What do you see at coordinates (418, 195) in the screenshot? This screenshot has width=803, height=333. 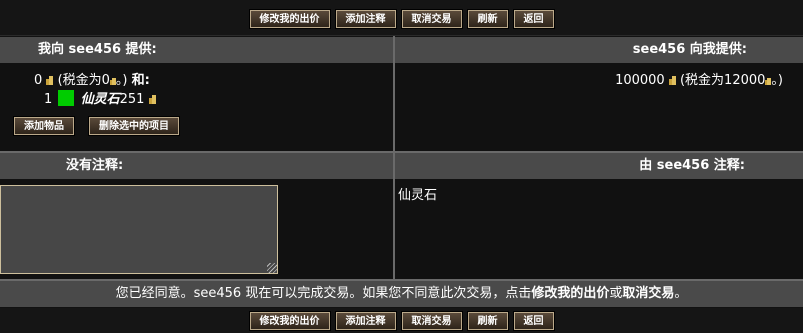 I see `their-note-text: 仙灵石` at bounding box center [418, 195].